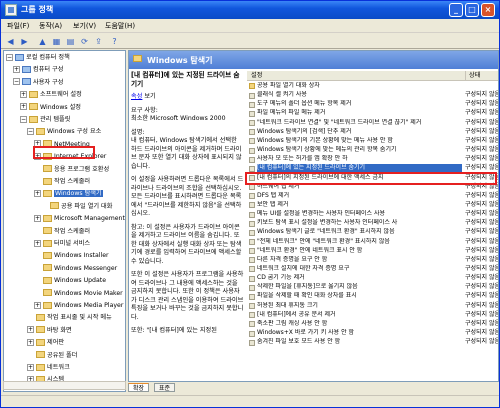 The width and height of the screenshot is (500, 408). Describe the element at coordinates (372, 159) in the screenshot. I see `policy-row: 사용자 모 또는 허가를 앱 확장 안 하 구성되지 않음` at that location.